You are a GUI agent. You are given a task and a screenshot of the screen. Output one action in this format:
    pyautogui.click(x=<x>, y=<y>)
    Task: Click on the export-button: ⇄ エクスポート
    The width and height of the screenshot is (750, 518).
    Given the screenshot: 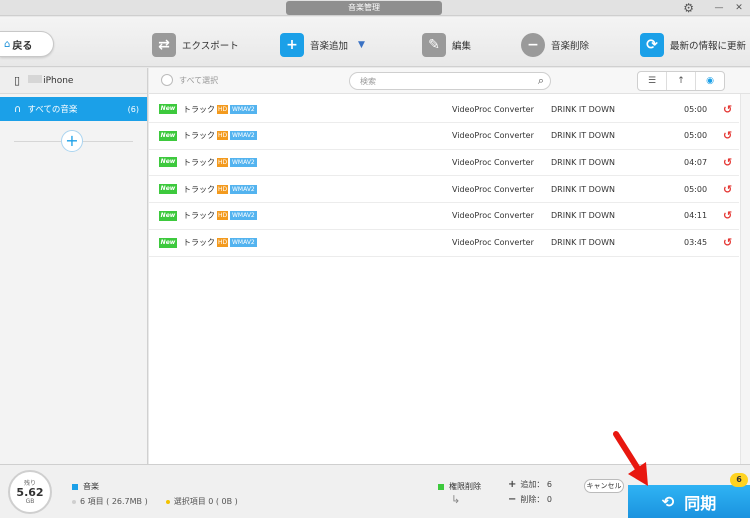 What is the action you would take?
    pyautogui.click(x=195, y=45)
    